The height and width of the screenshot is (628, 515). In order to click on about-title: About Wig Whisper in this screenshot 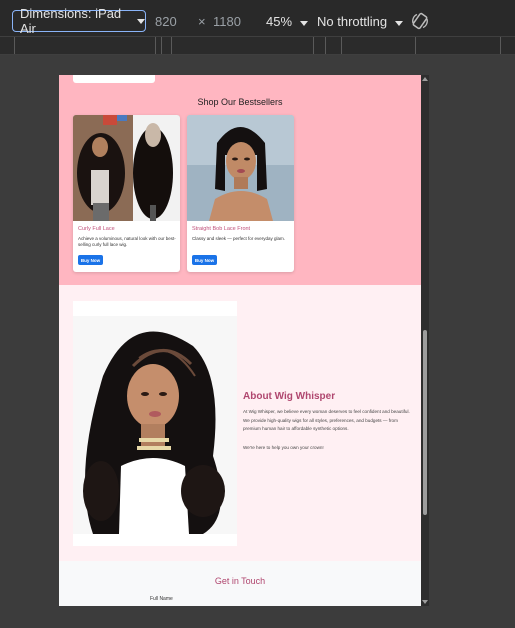, I will do `click(289, 396)`.